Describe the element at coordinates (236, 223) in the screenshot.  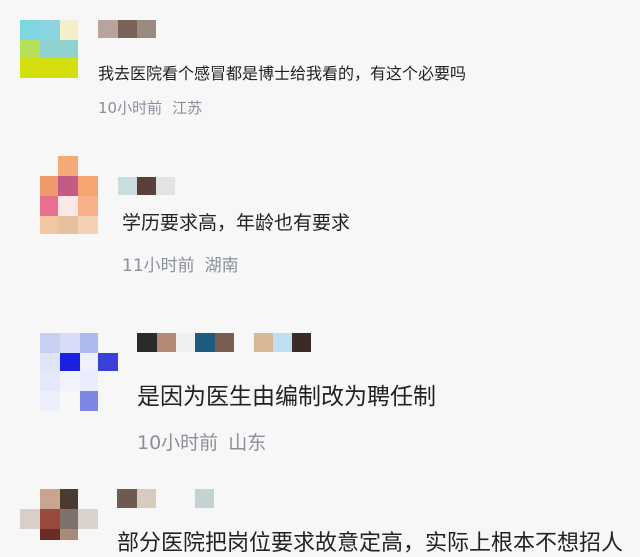
I see `comment-text: 学历要求高，年龄也有要求` at that location.